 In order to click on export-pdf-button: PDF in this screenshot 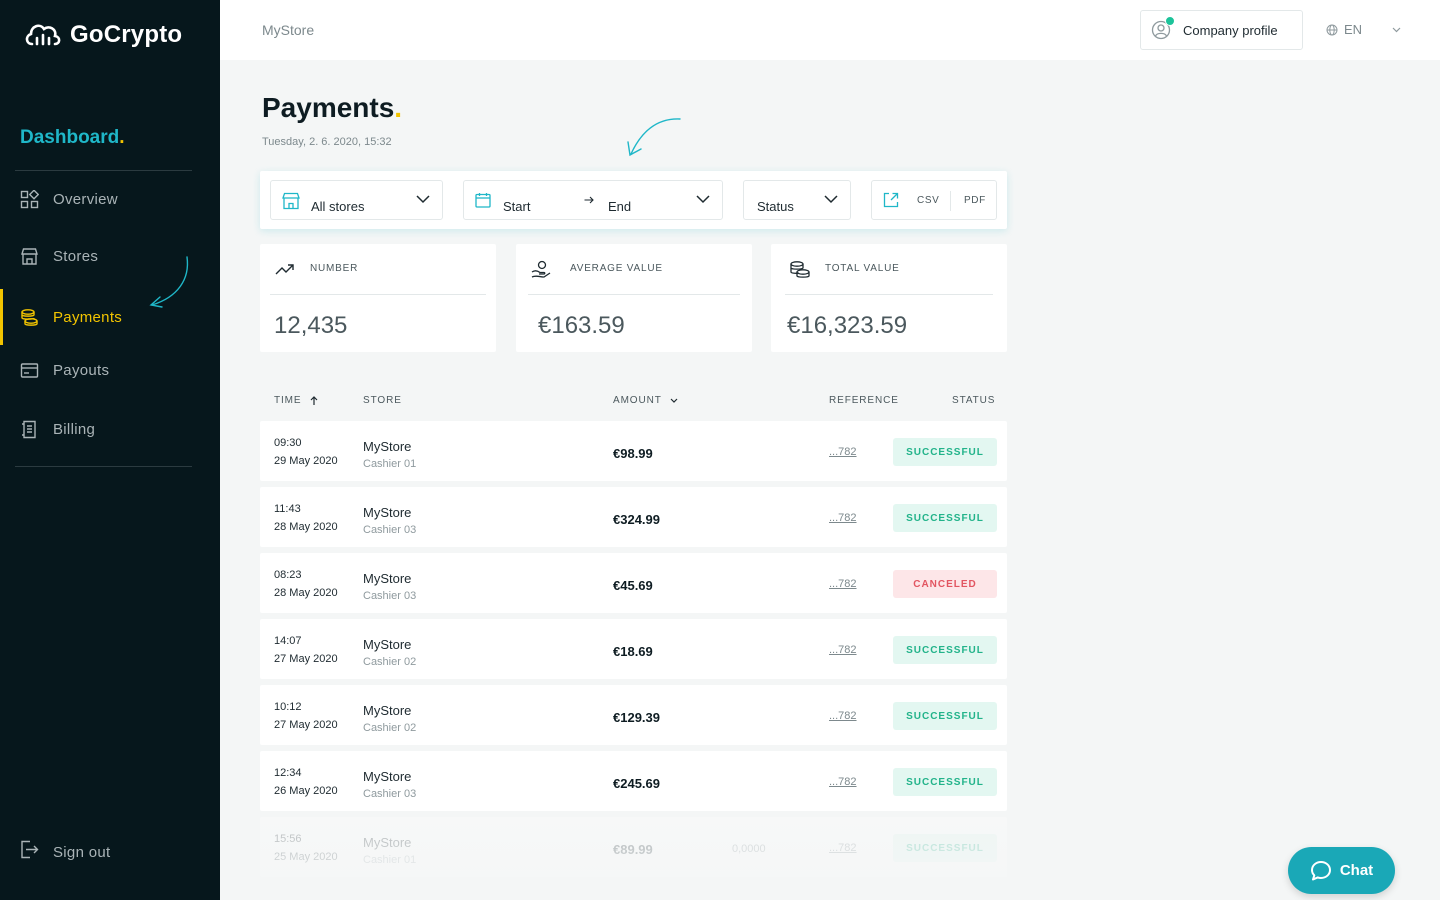, I will do `click(975, 200)`.